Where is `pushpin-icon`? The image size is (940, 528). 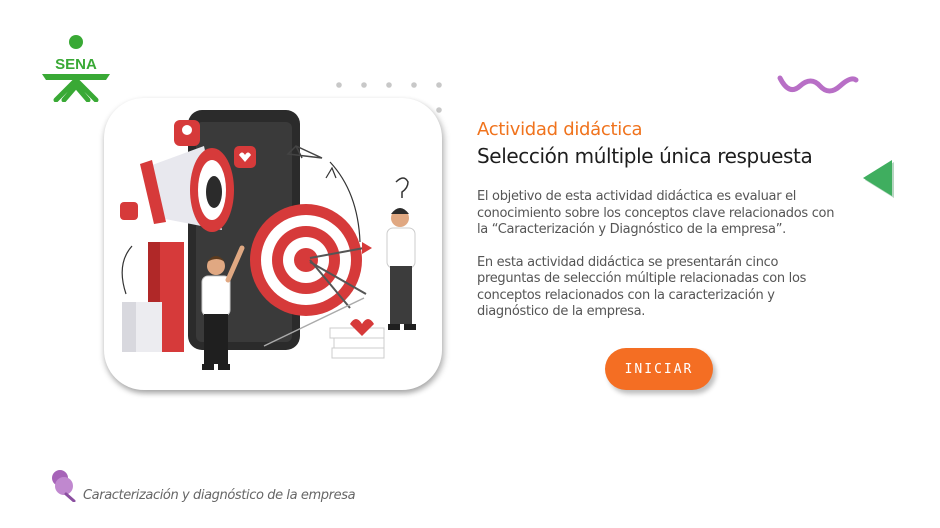
pushpin-icon is located at coordinates (64, 486).